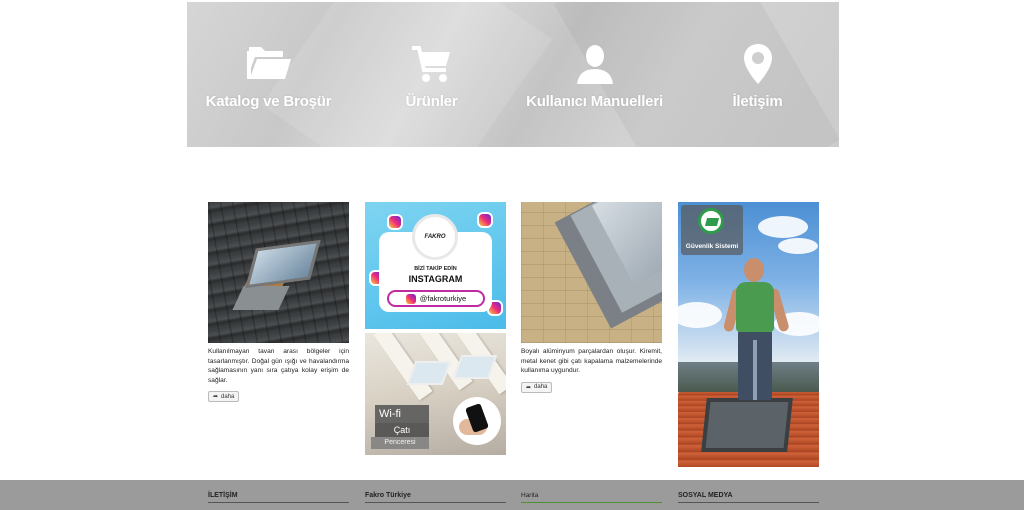 This screenshot has height=510, width=1024. Describe the element at coordinates (711, 221) in the screenshot. I see `safety-logo-icon` at that location.